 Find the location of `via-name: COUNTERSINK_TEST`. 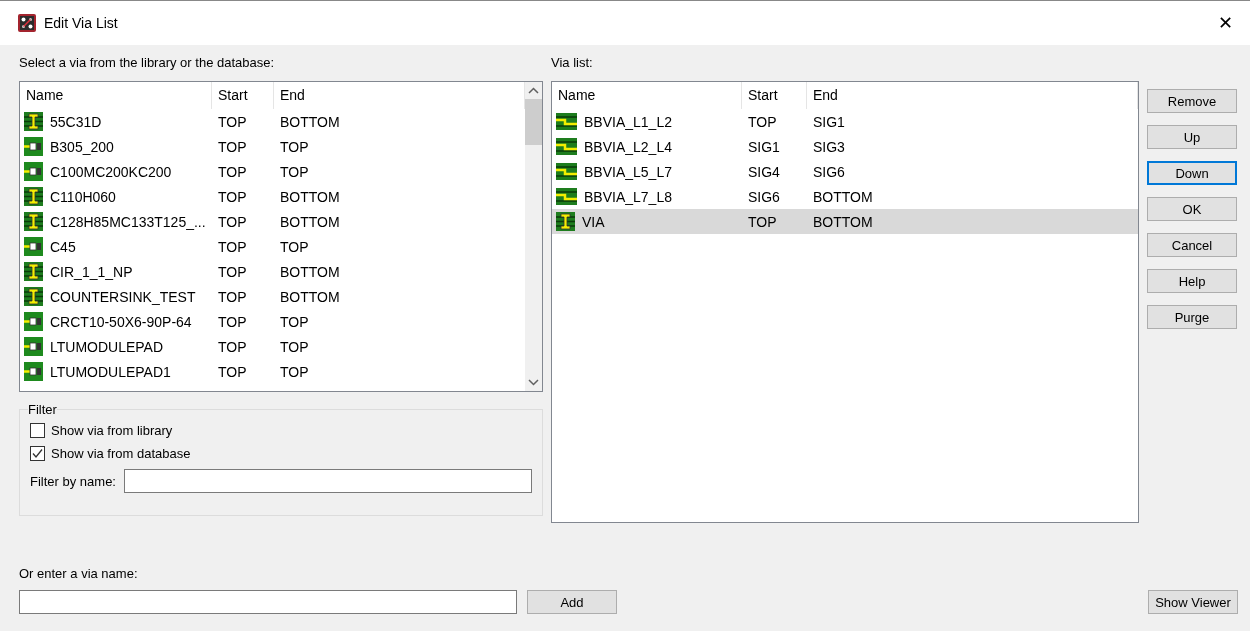

via-name: COUNTERSINK_TEST is located at coordinates (123, 296).